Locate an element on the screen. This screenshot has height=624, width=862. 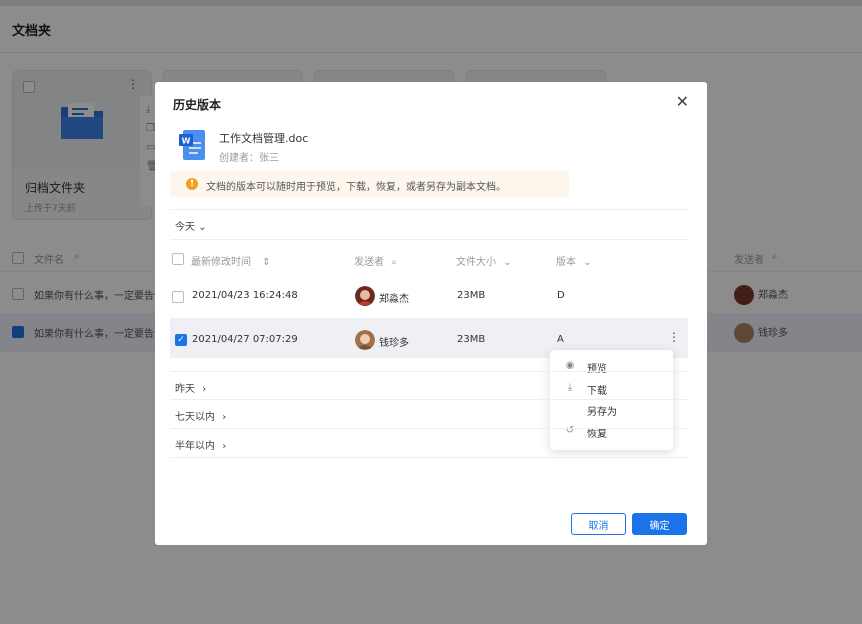
row-checkbox is located at coordinates (178, 297).